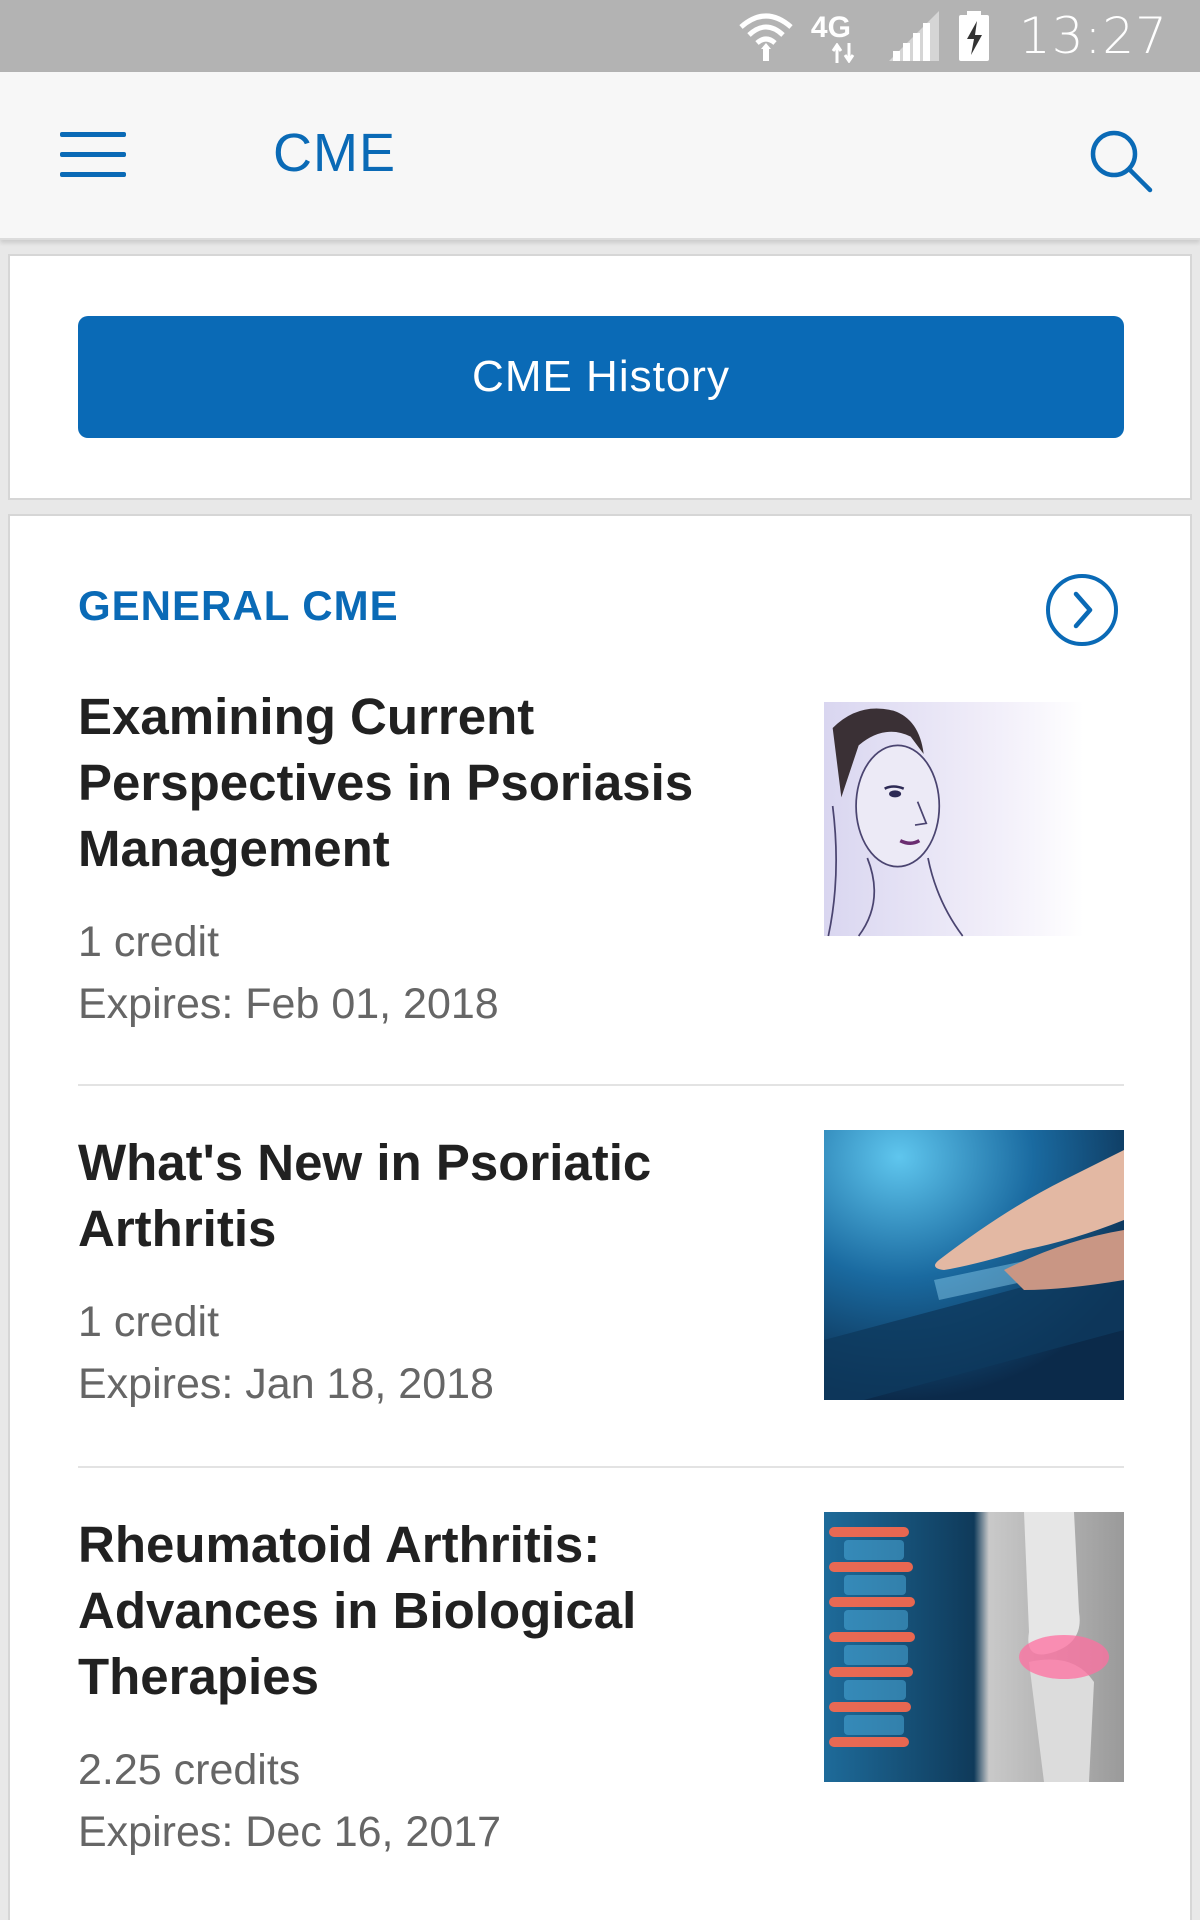 The height and width of the screenshot is (1920, 1200). What do you see at coordinates (913, 36) in the screenshot?
I see `signal-icon` at bounding box center [913, 36].